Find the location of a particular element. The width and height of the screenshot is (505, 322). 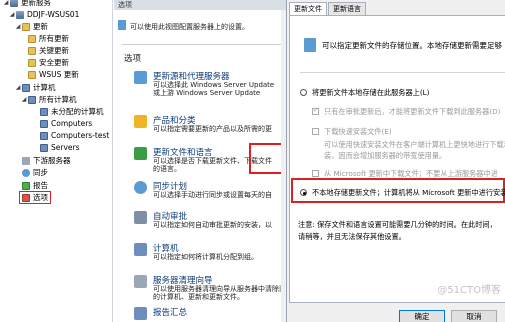

tree-node-server: ◢ DDJF-WSUS01 is located at coordinates (44, 14).